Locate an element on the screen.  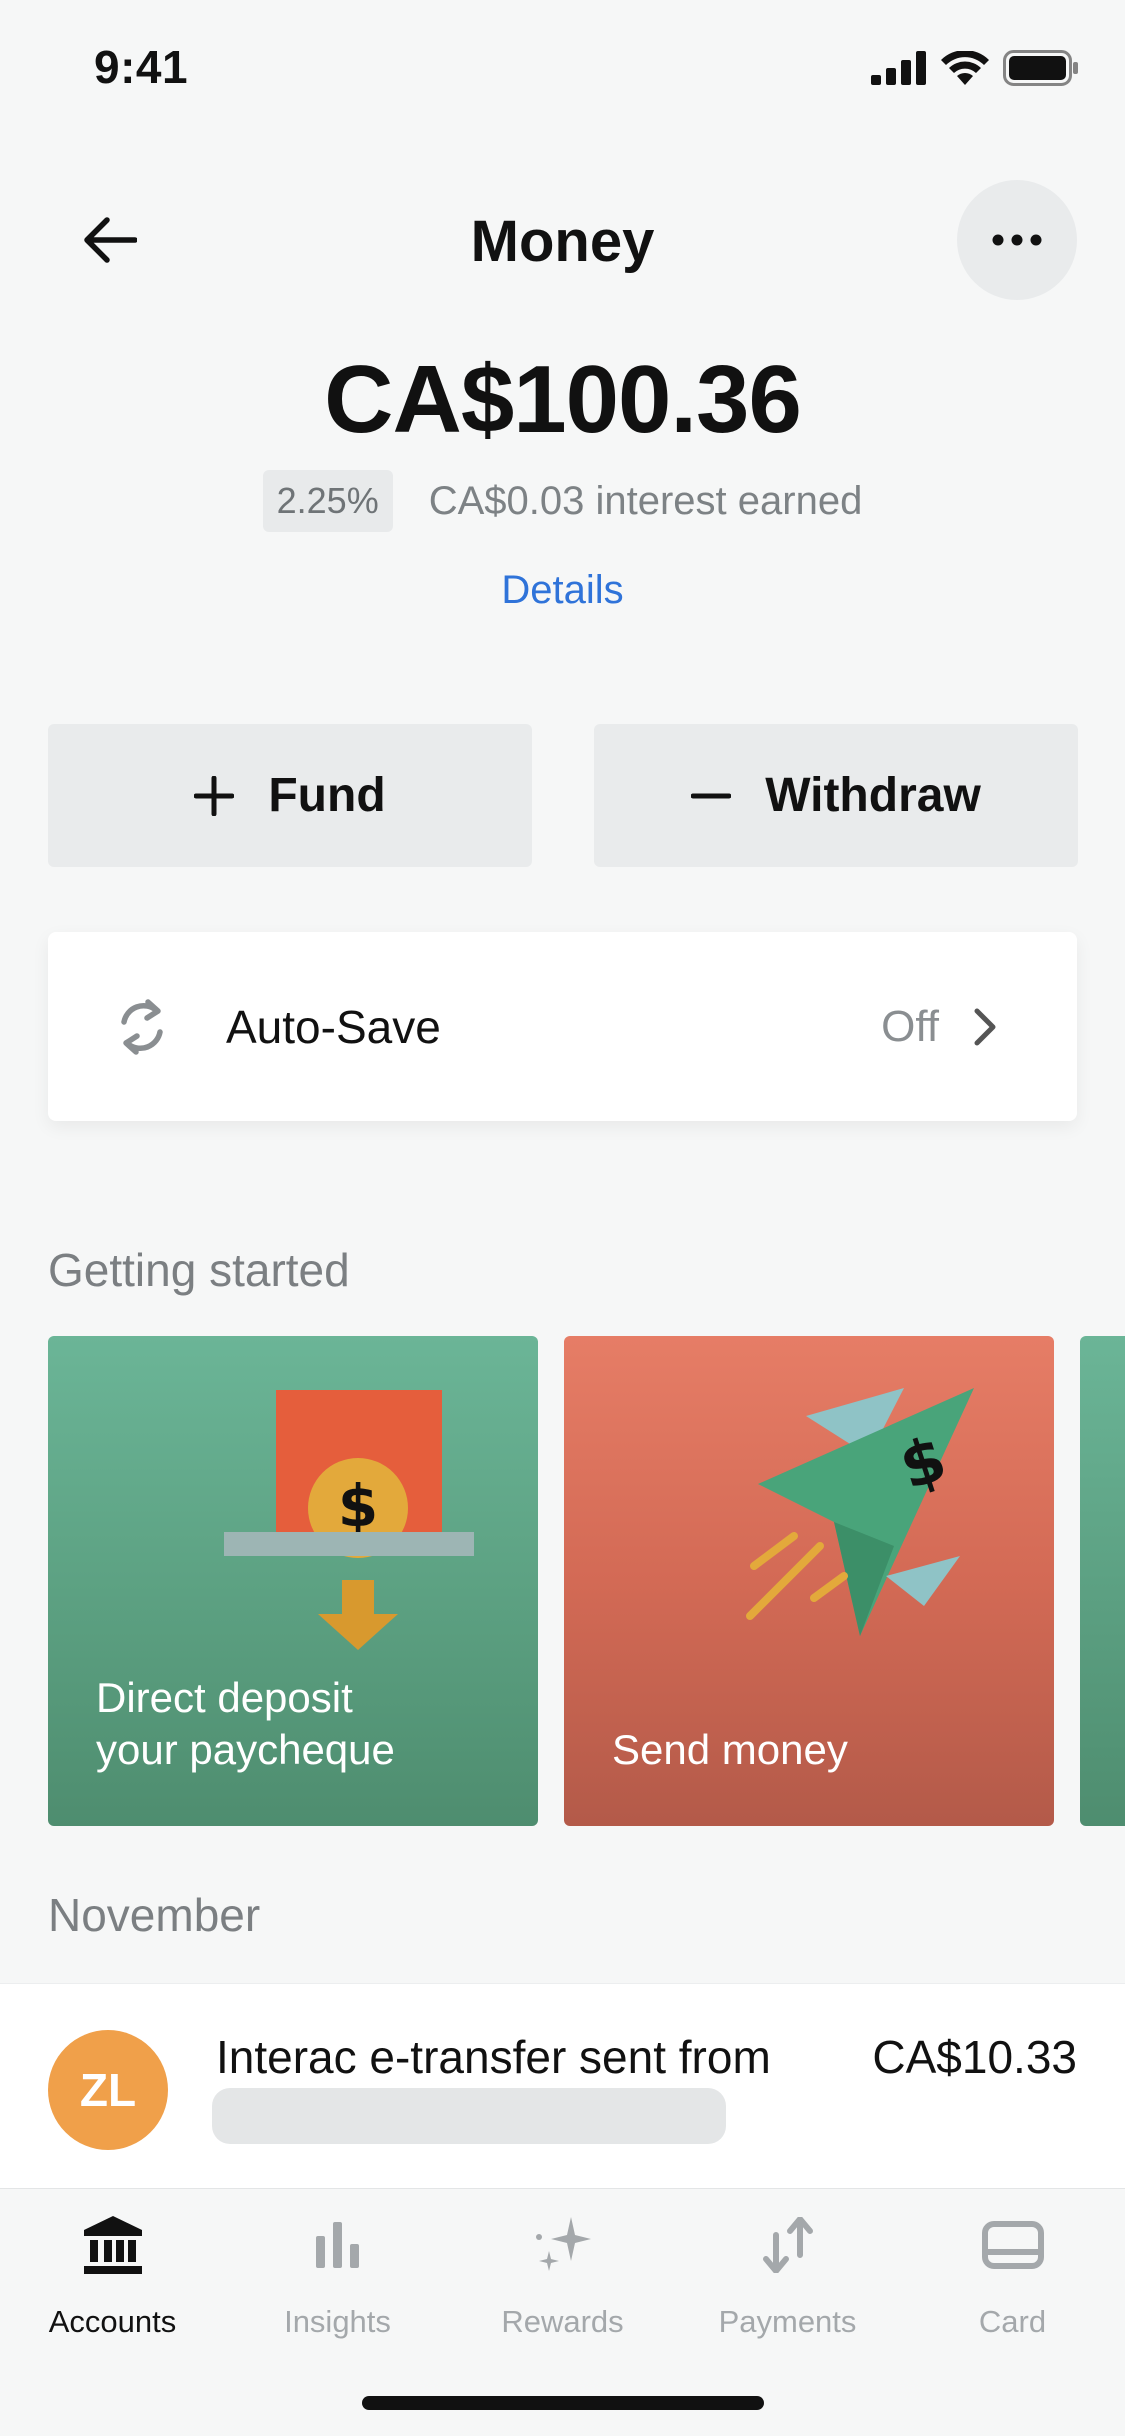
direct-deposit-label: Direct deposit your paycheque is located at coordinates (245, 1724).